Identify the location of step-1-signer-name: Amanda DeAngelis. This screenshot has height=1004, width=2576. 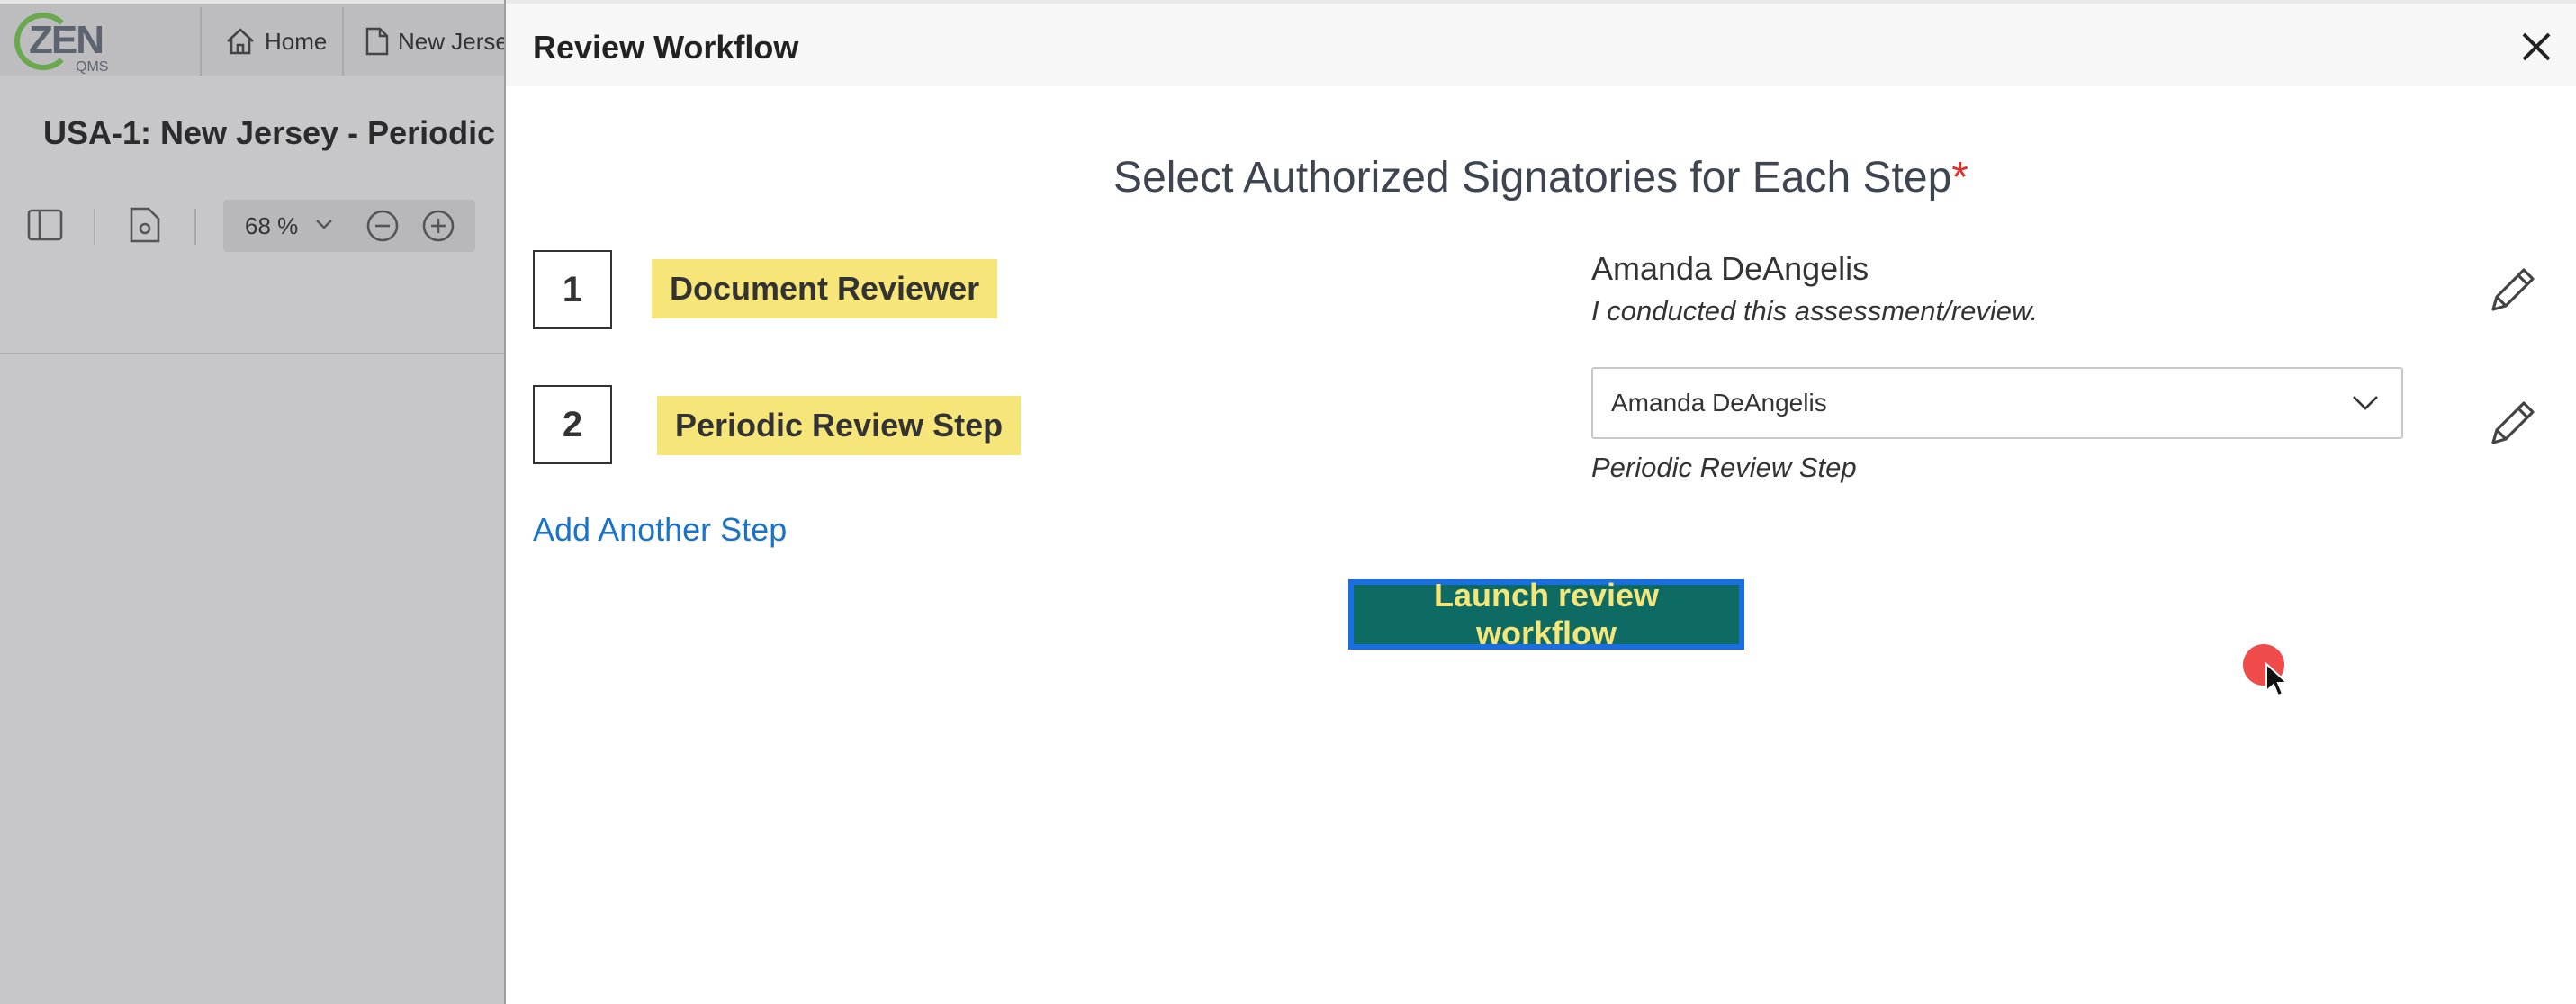
(1730, 268).